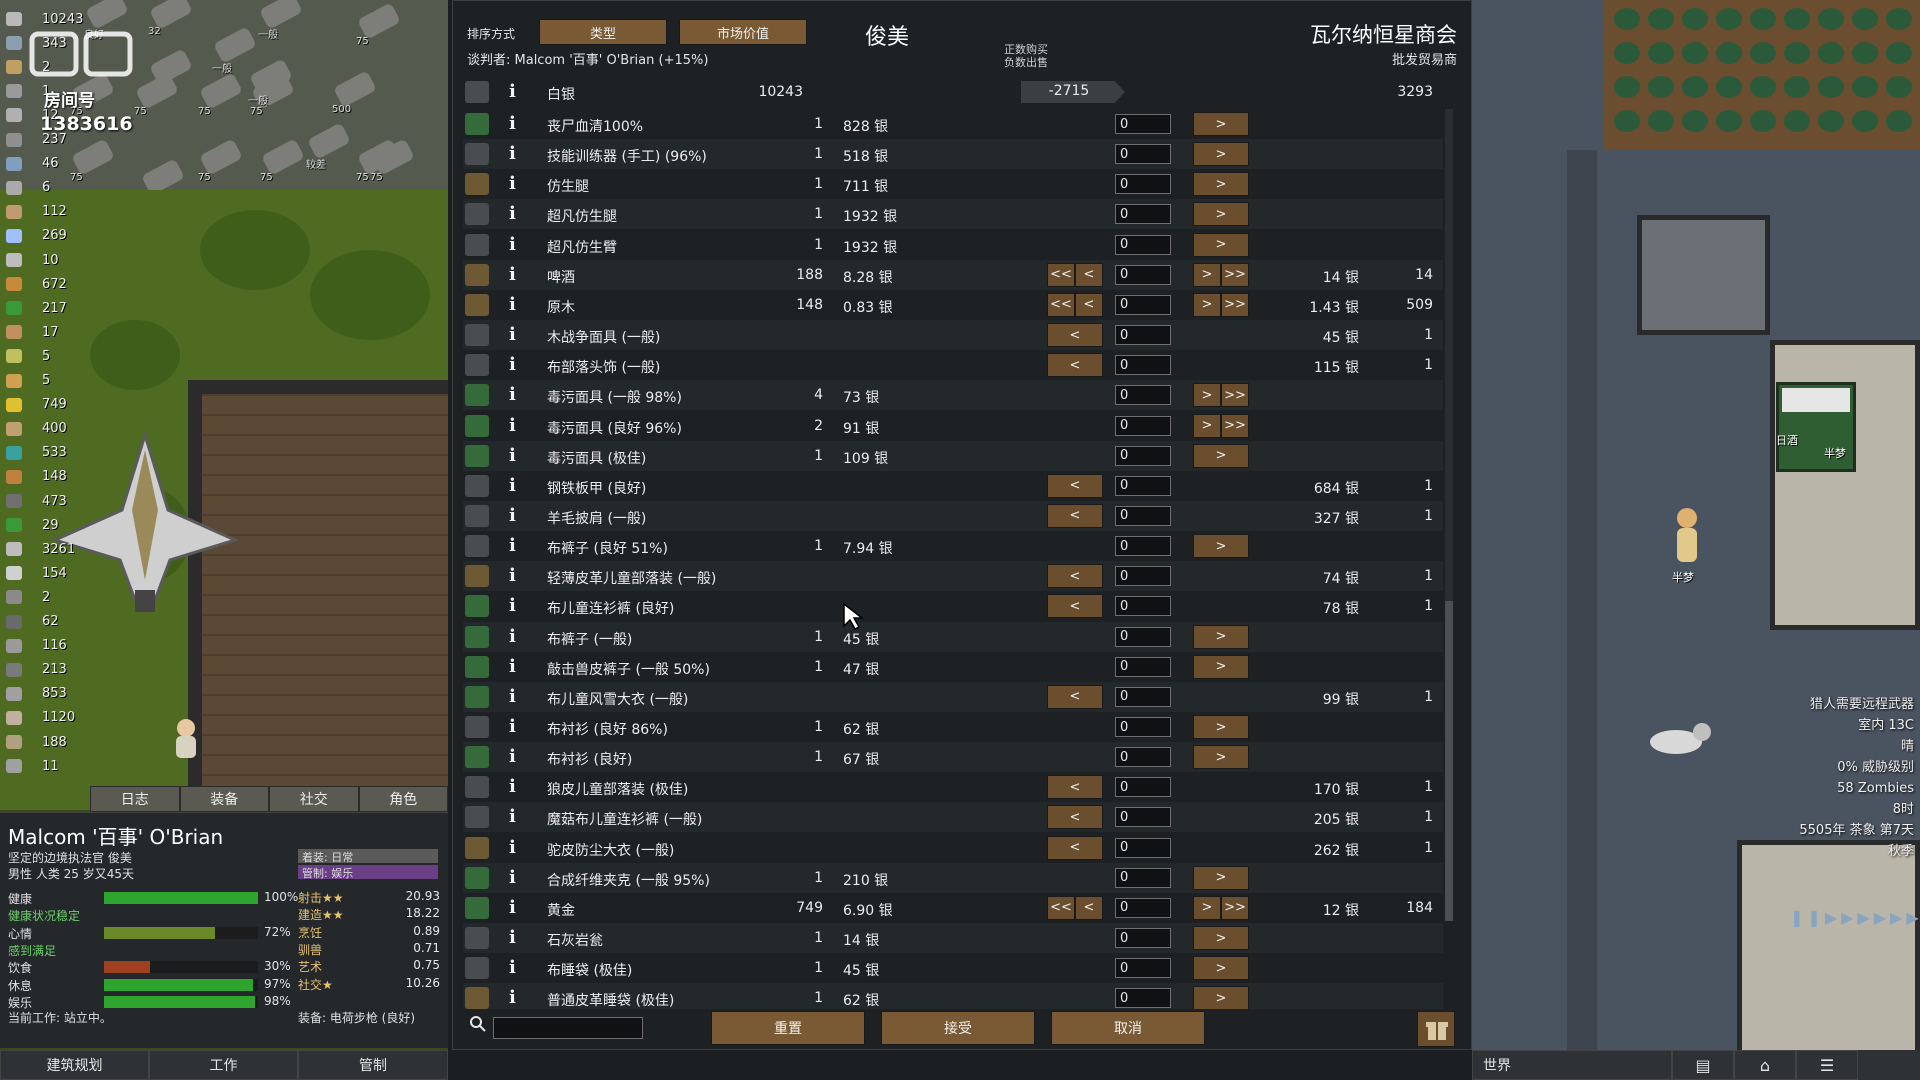 This screenshot has width=1920, height=1080. Describe the element at coordinates (1897, 917) in the screenshot. I see `superfast-icon: ▶▶▶` at that location.